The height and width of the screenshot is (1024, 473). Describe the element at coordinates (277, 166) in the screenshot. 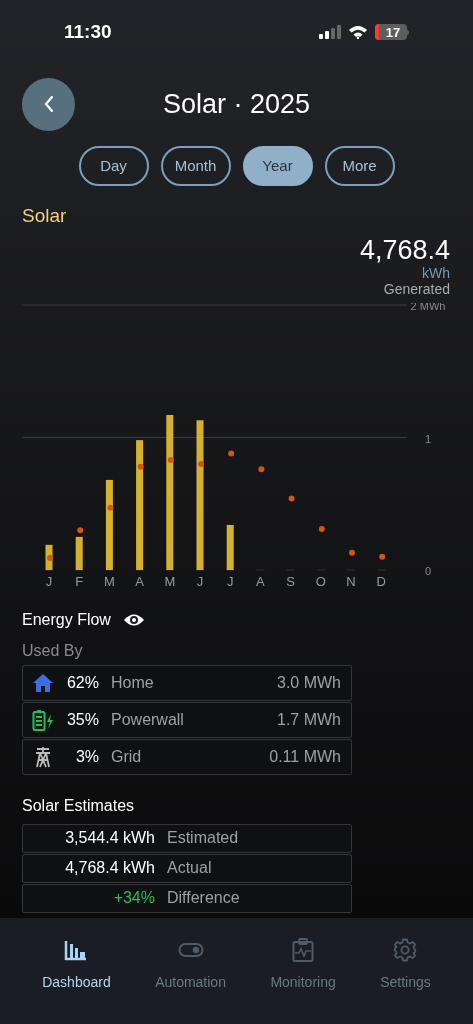

I see `period-tab: Year` at that location.